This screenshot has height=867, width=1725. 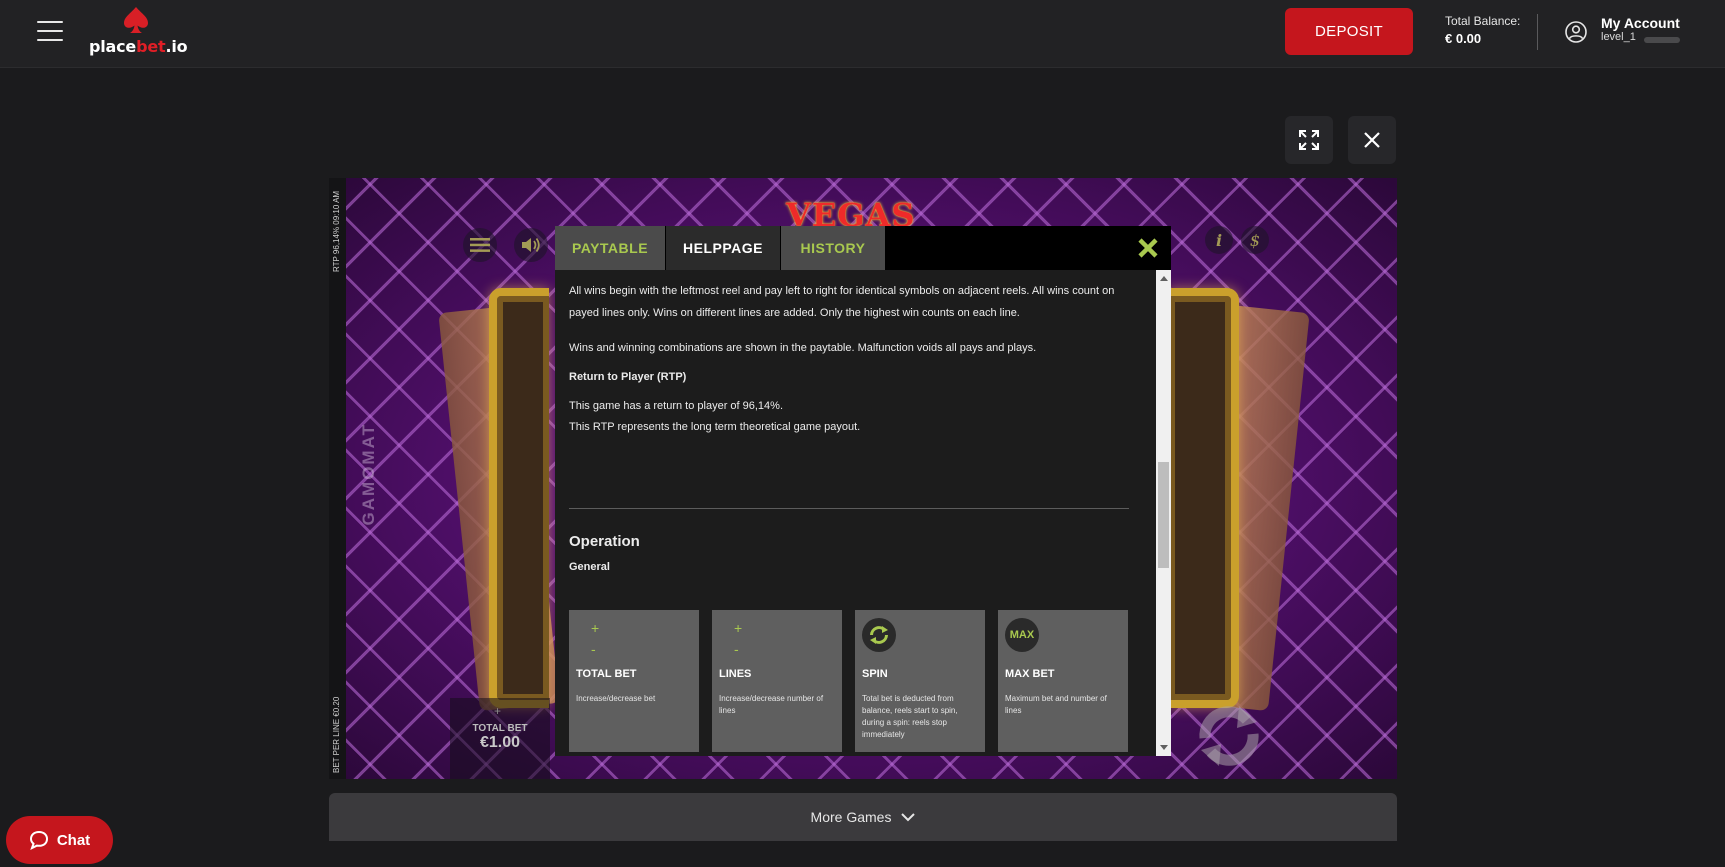 What do you see at coordinates (337, 478) in the screenshot?
I see `info-strip: RTP 96,14% 09:10 AM BET PER LINE €0.20` at bounding box center [337, 478].